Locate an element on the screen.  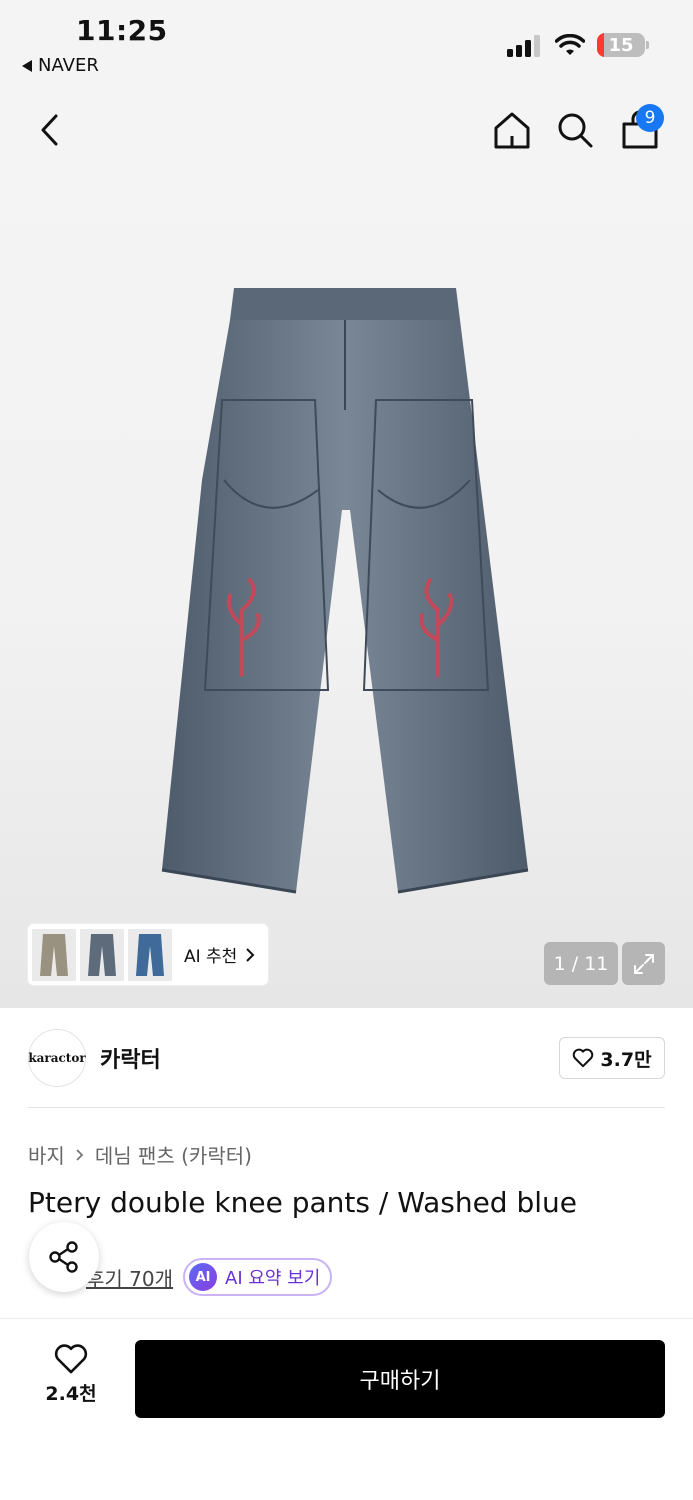
cart-count-badge: 9 is located at coordinates (650, 118).